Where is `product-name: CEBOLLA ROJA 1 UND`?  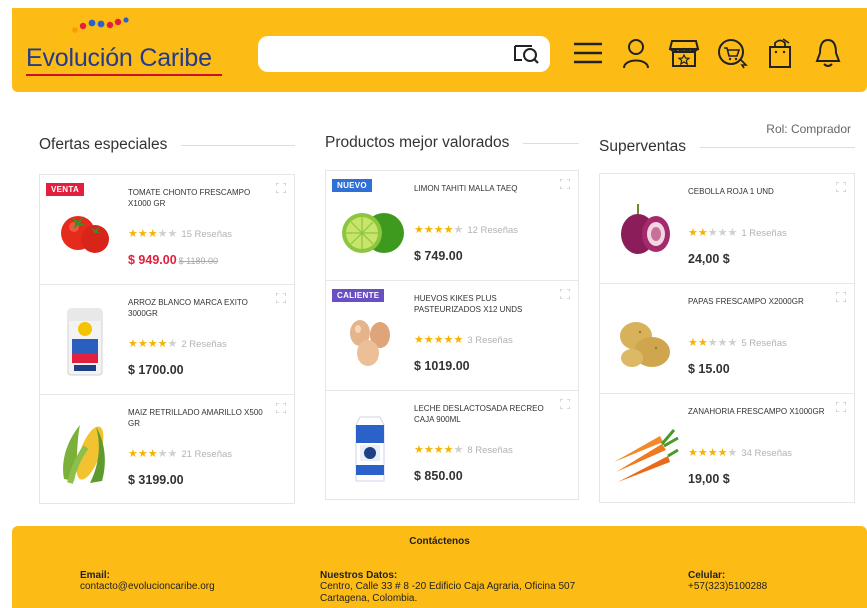
product-name: CEBOLLA ROJA 1 UND is located at coordinates (758, 191).